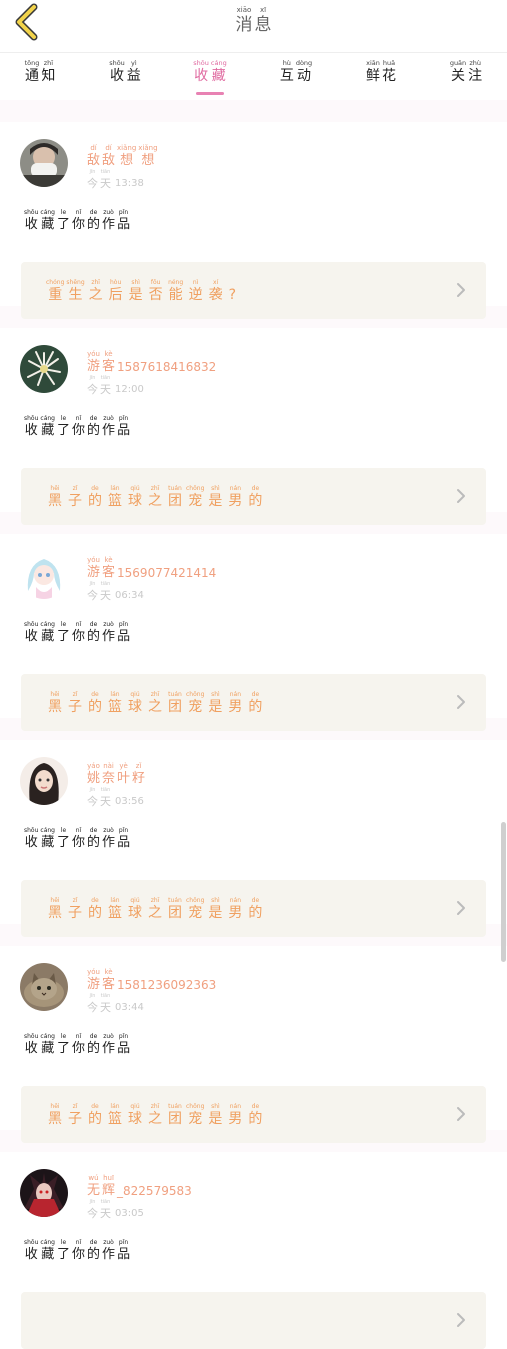  I want to click on work-card, so click(253, 1320).